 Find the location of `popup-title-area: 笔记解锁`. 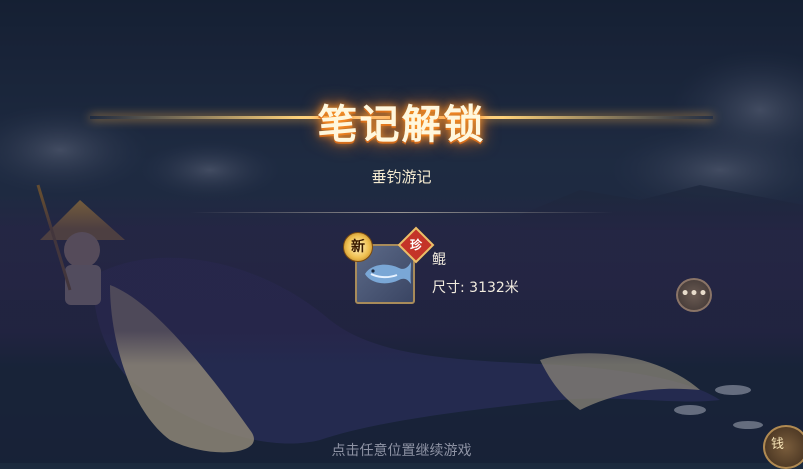

popup-title-area: 笔记解锁 is located at coordinates (401, 120).